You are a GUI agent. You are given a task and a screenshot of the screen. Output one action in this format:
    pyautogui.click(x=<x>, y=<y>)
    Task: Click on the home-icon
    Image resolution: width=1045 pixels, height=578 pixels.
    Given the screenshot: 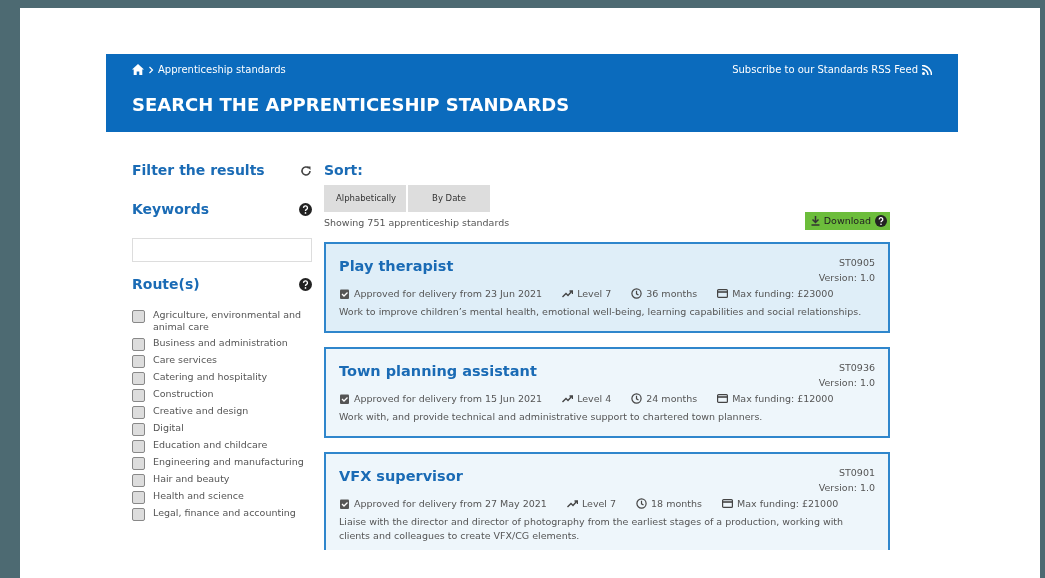 What is the action you would take?
    pyautogui.click(x=138, y=69)
    